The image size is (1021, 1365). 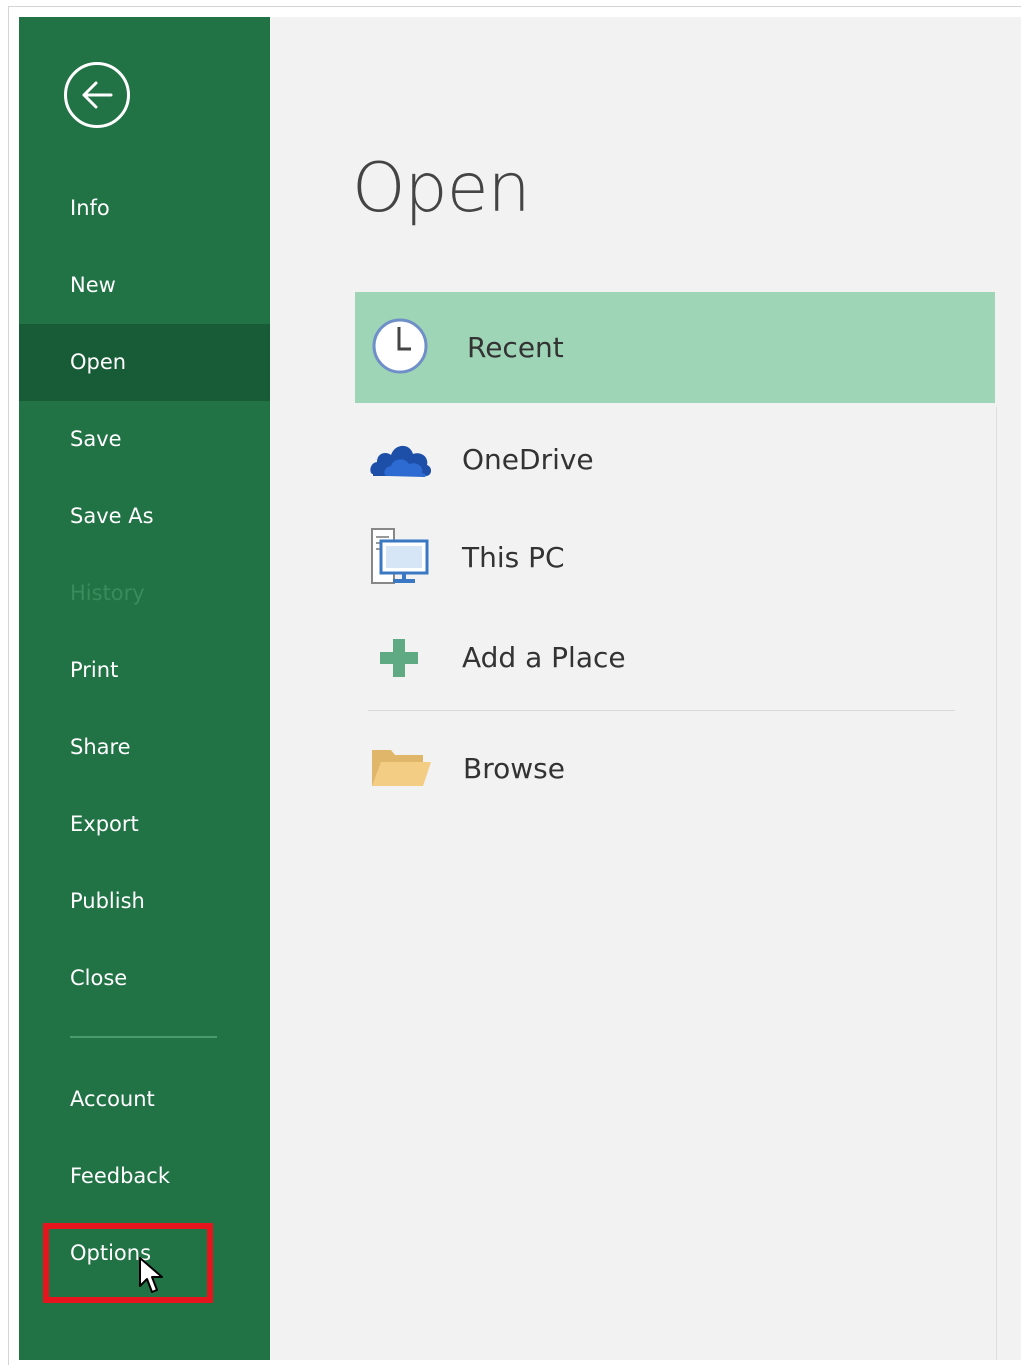 I want to click on back-button, so click(x=97, y=95).